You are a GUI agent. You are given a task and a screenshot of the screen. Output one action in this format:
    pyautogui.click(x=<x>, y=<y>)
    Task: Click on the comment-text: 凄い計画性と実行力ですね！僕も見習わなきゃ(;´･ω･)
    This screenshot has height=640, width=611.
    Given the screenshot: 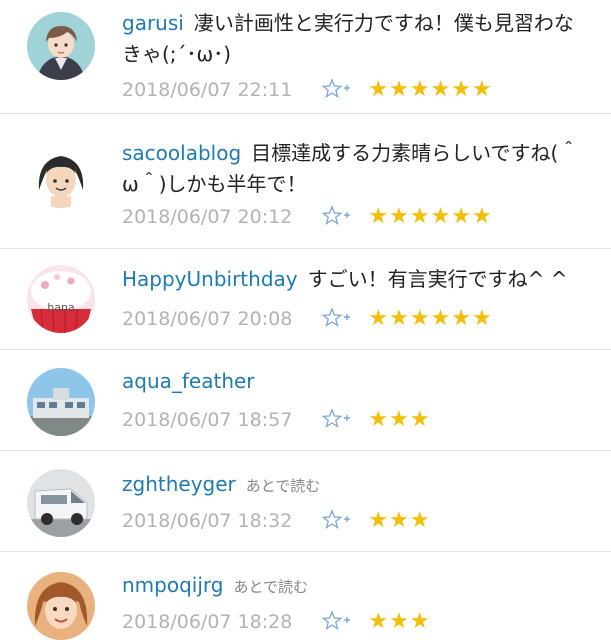 What is the action you would take?
    pyautogui.click(x=348, y=38)
    